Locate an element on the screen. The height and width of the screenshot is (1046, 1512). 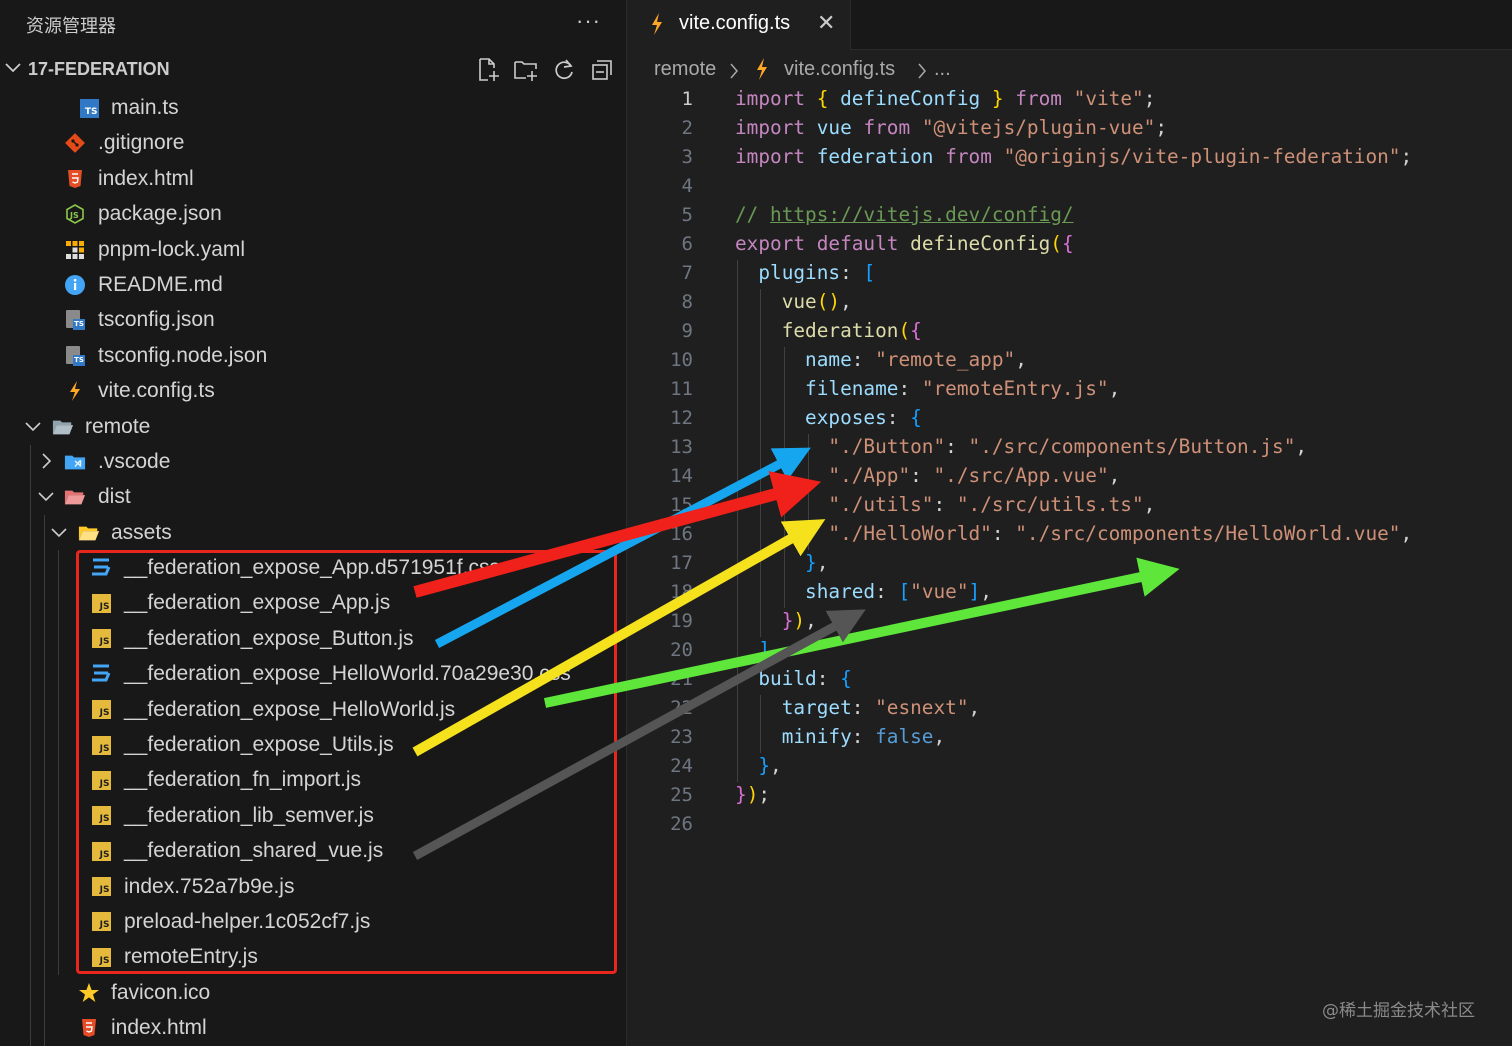
tab-vite-config: vite.config.ts ✕ is located at coordinates (739, 25).